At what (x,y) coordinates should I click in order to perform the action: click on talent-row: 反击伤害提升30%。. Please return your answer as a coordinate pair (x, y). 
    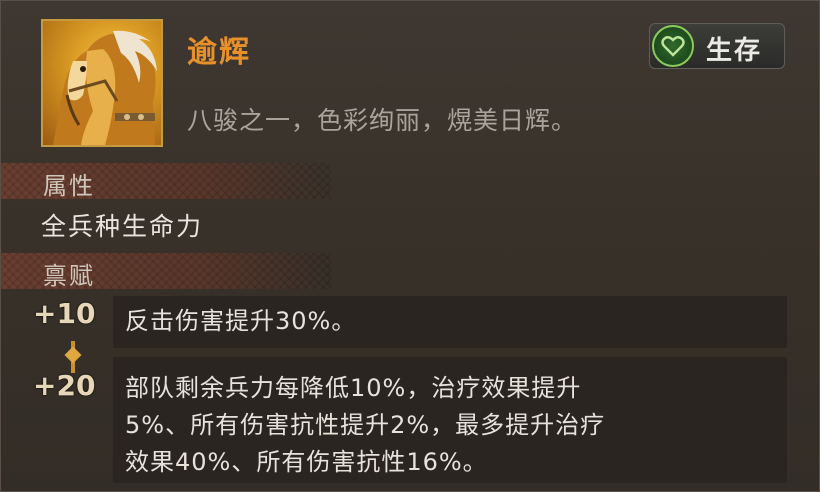
    Looking at the image, I should click on (450, 322).